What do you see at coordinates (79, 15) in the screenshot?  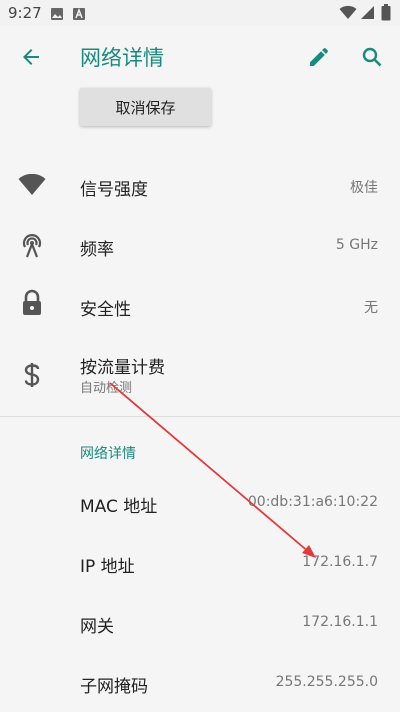 I see `a-box-icon` at bounding box center [79, 15].